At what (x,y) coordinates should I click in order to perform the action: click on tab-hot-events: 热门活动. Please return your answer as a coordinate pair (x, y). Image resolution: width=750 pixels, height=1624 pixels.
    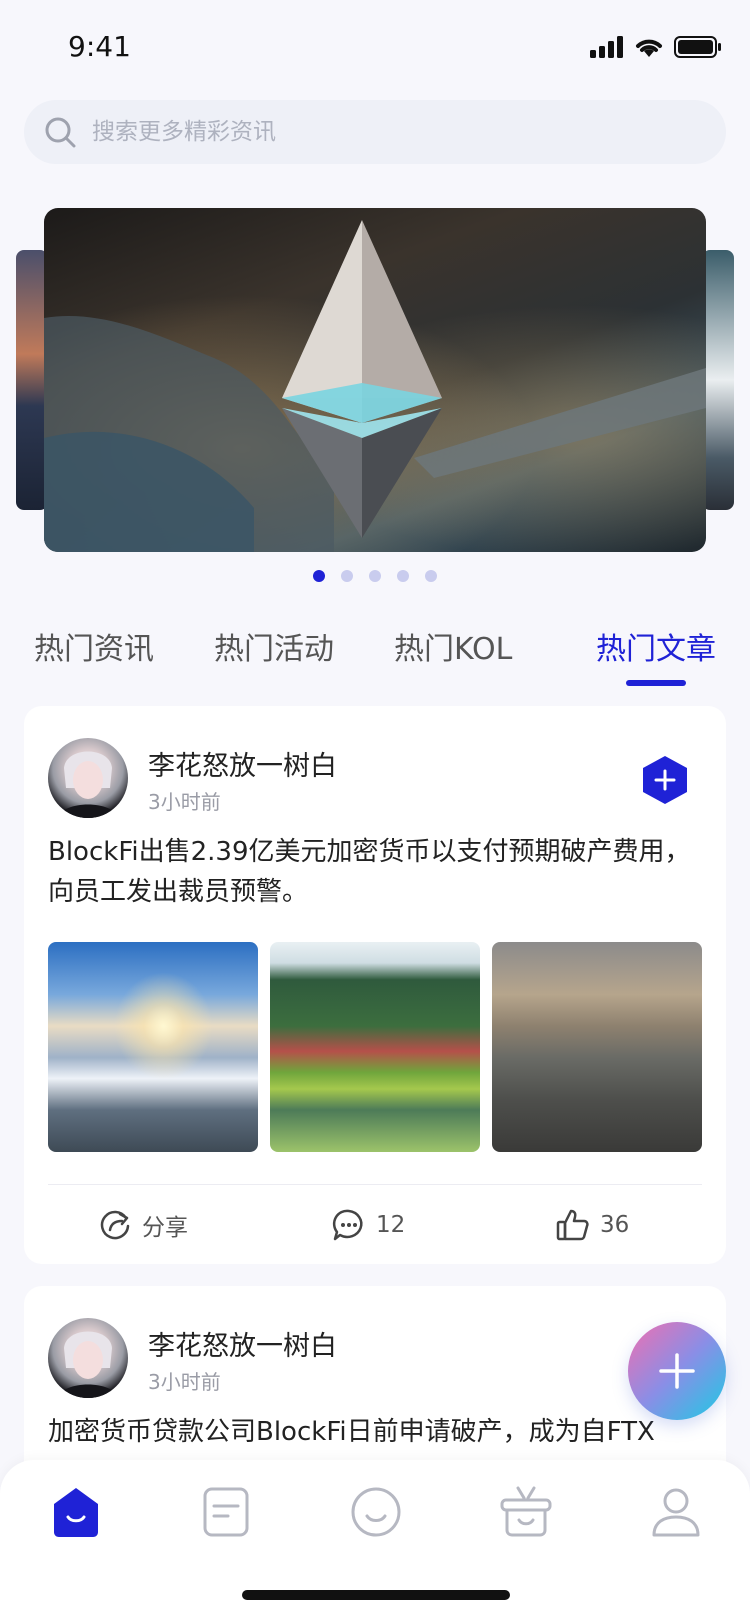
    Looking at the image, I should click on (274, 646).